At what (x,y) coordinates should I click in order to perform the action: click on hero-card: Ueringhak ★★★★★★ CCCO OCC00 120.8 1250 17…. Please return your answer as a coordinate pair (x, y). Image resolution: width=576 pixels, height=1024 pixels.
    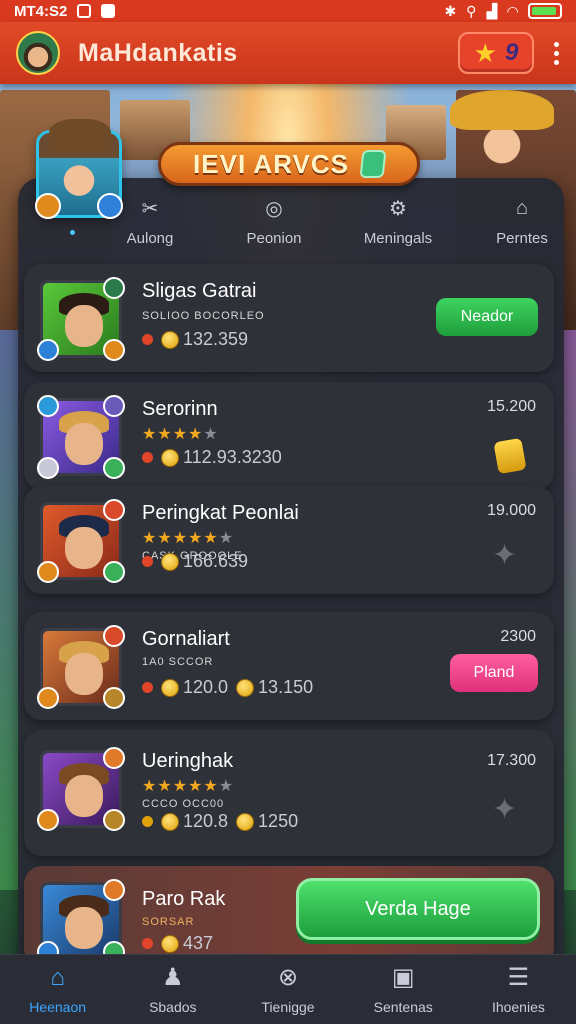
    Looking at the image, I should click on (289, 793).